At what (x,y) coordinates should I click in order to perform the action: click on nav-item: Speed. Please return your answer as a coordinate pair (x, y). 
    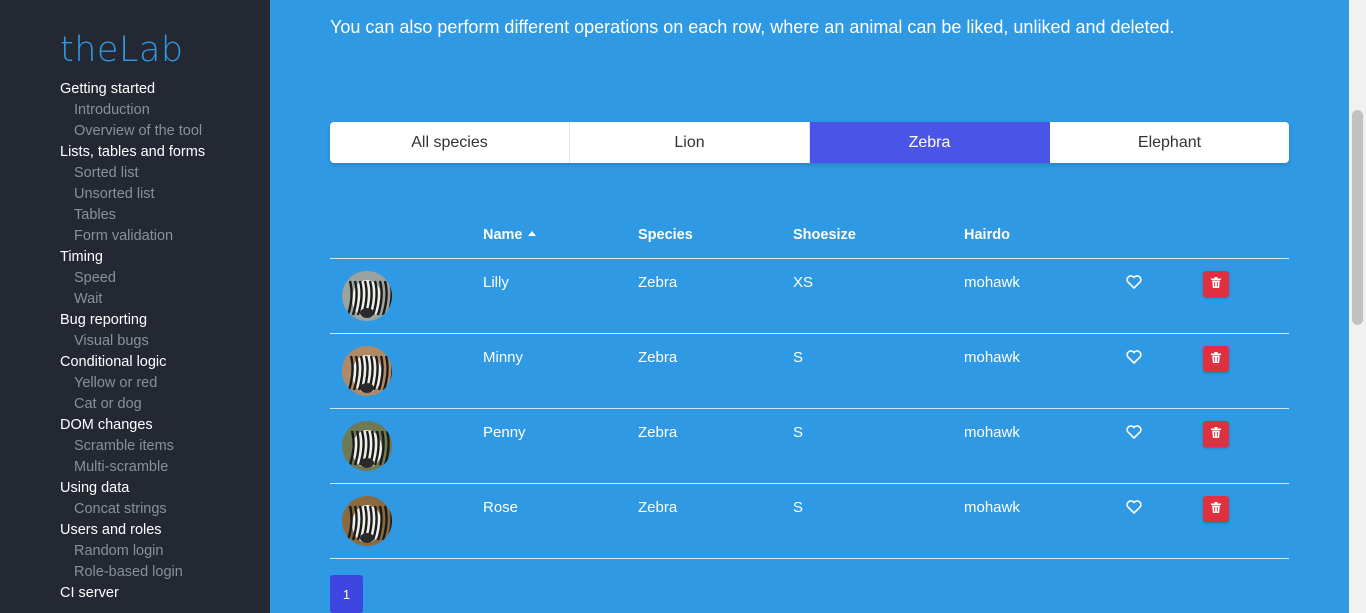
    Looking at the image, I should click on (132, 278).